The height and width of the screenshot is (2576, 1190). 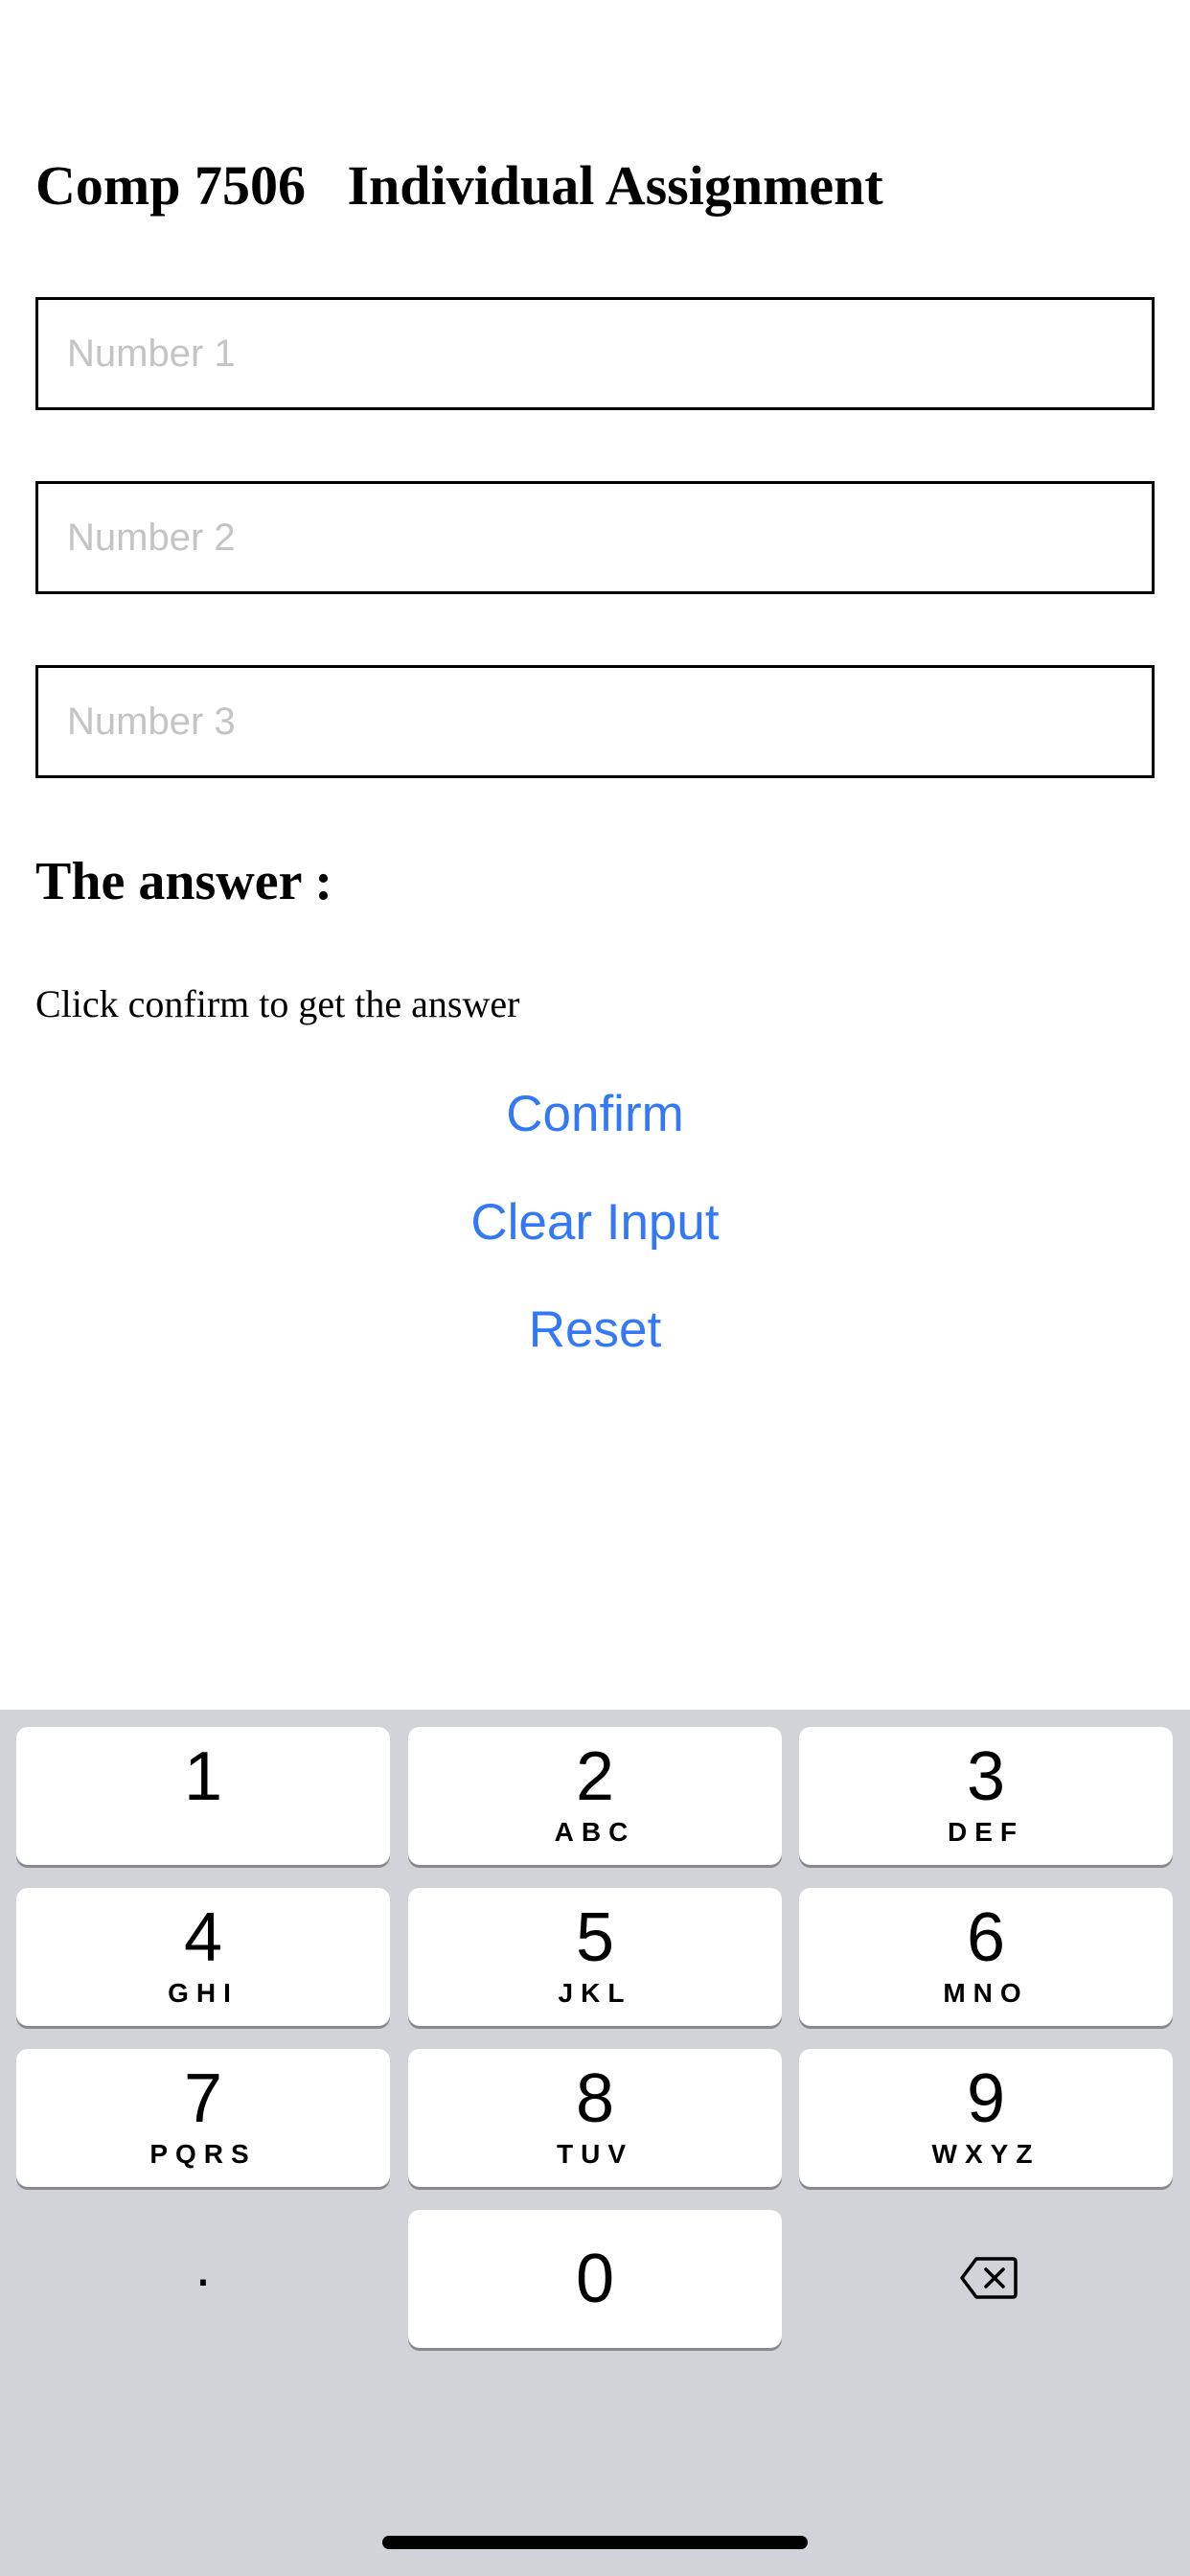 What do you see at coordinates (203, 1937) in the screenshot?
I see `key-digit: 4` at bounding box center [203, 1937].